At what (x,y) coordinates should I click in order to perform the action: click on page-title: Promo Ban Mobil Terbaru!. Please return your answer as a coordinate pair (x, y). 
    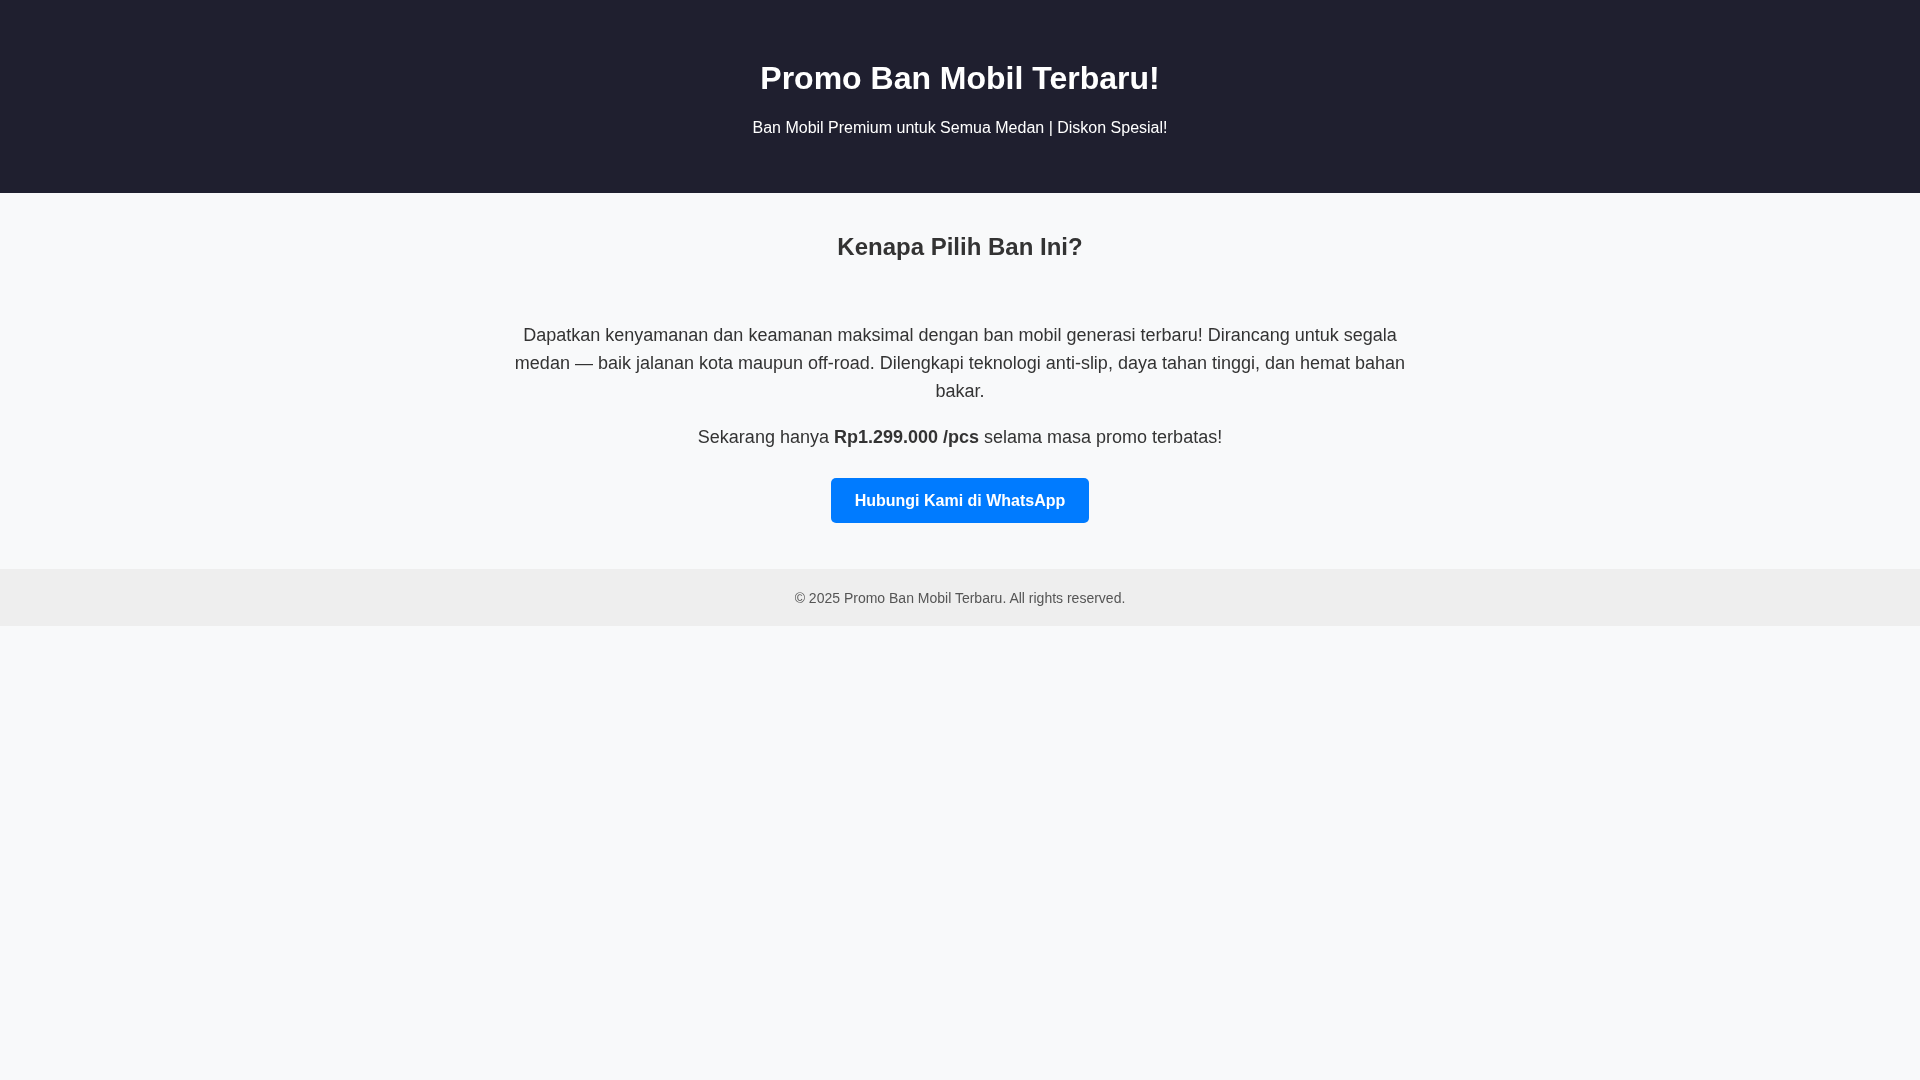
    Looking at the image, I should click on (960, 78).